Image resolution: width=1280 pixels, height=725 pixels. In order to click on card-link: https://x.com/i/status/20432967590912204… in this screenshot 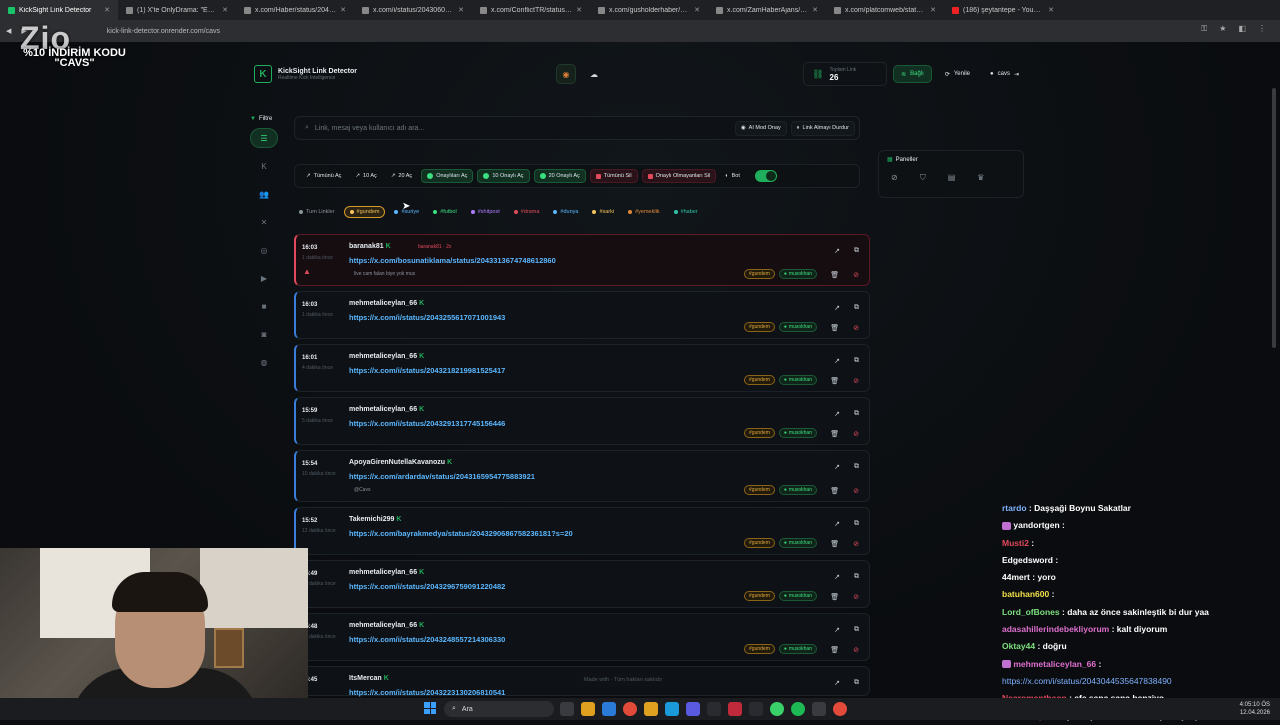, I will do `click(427, 586)`.